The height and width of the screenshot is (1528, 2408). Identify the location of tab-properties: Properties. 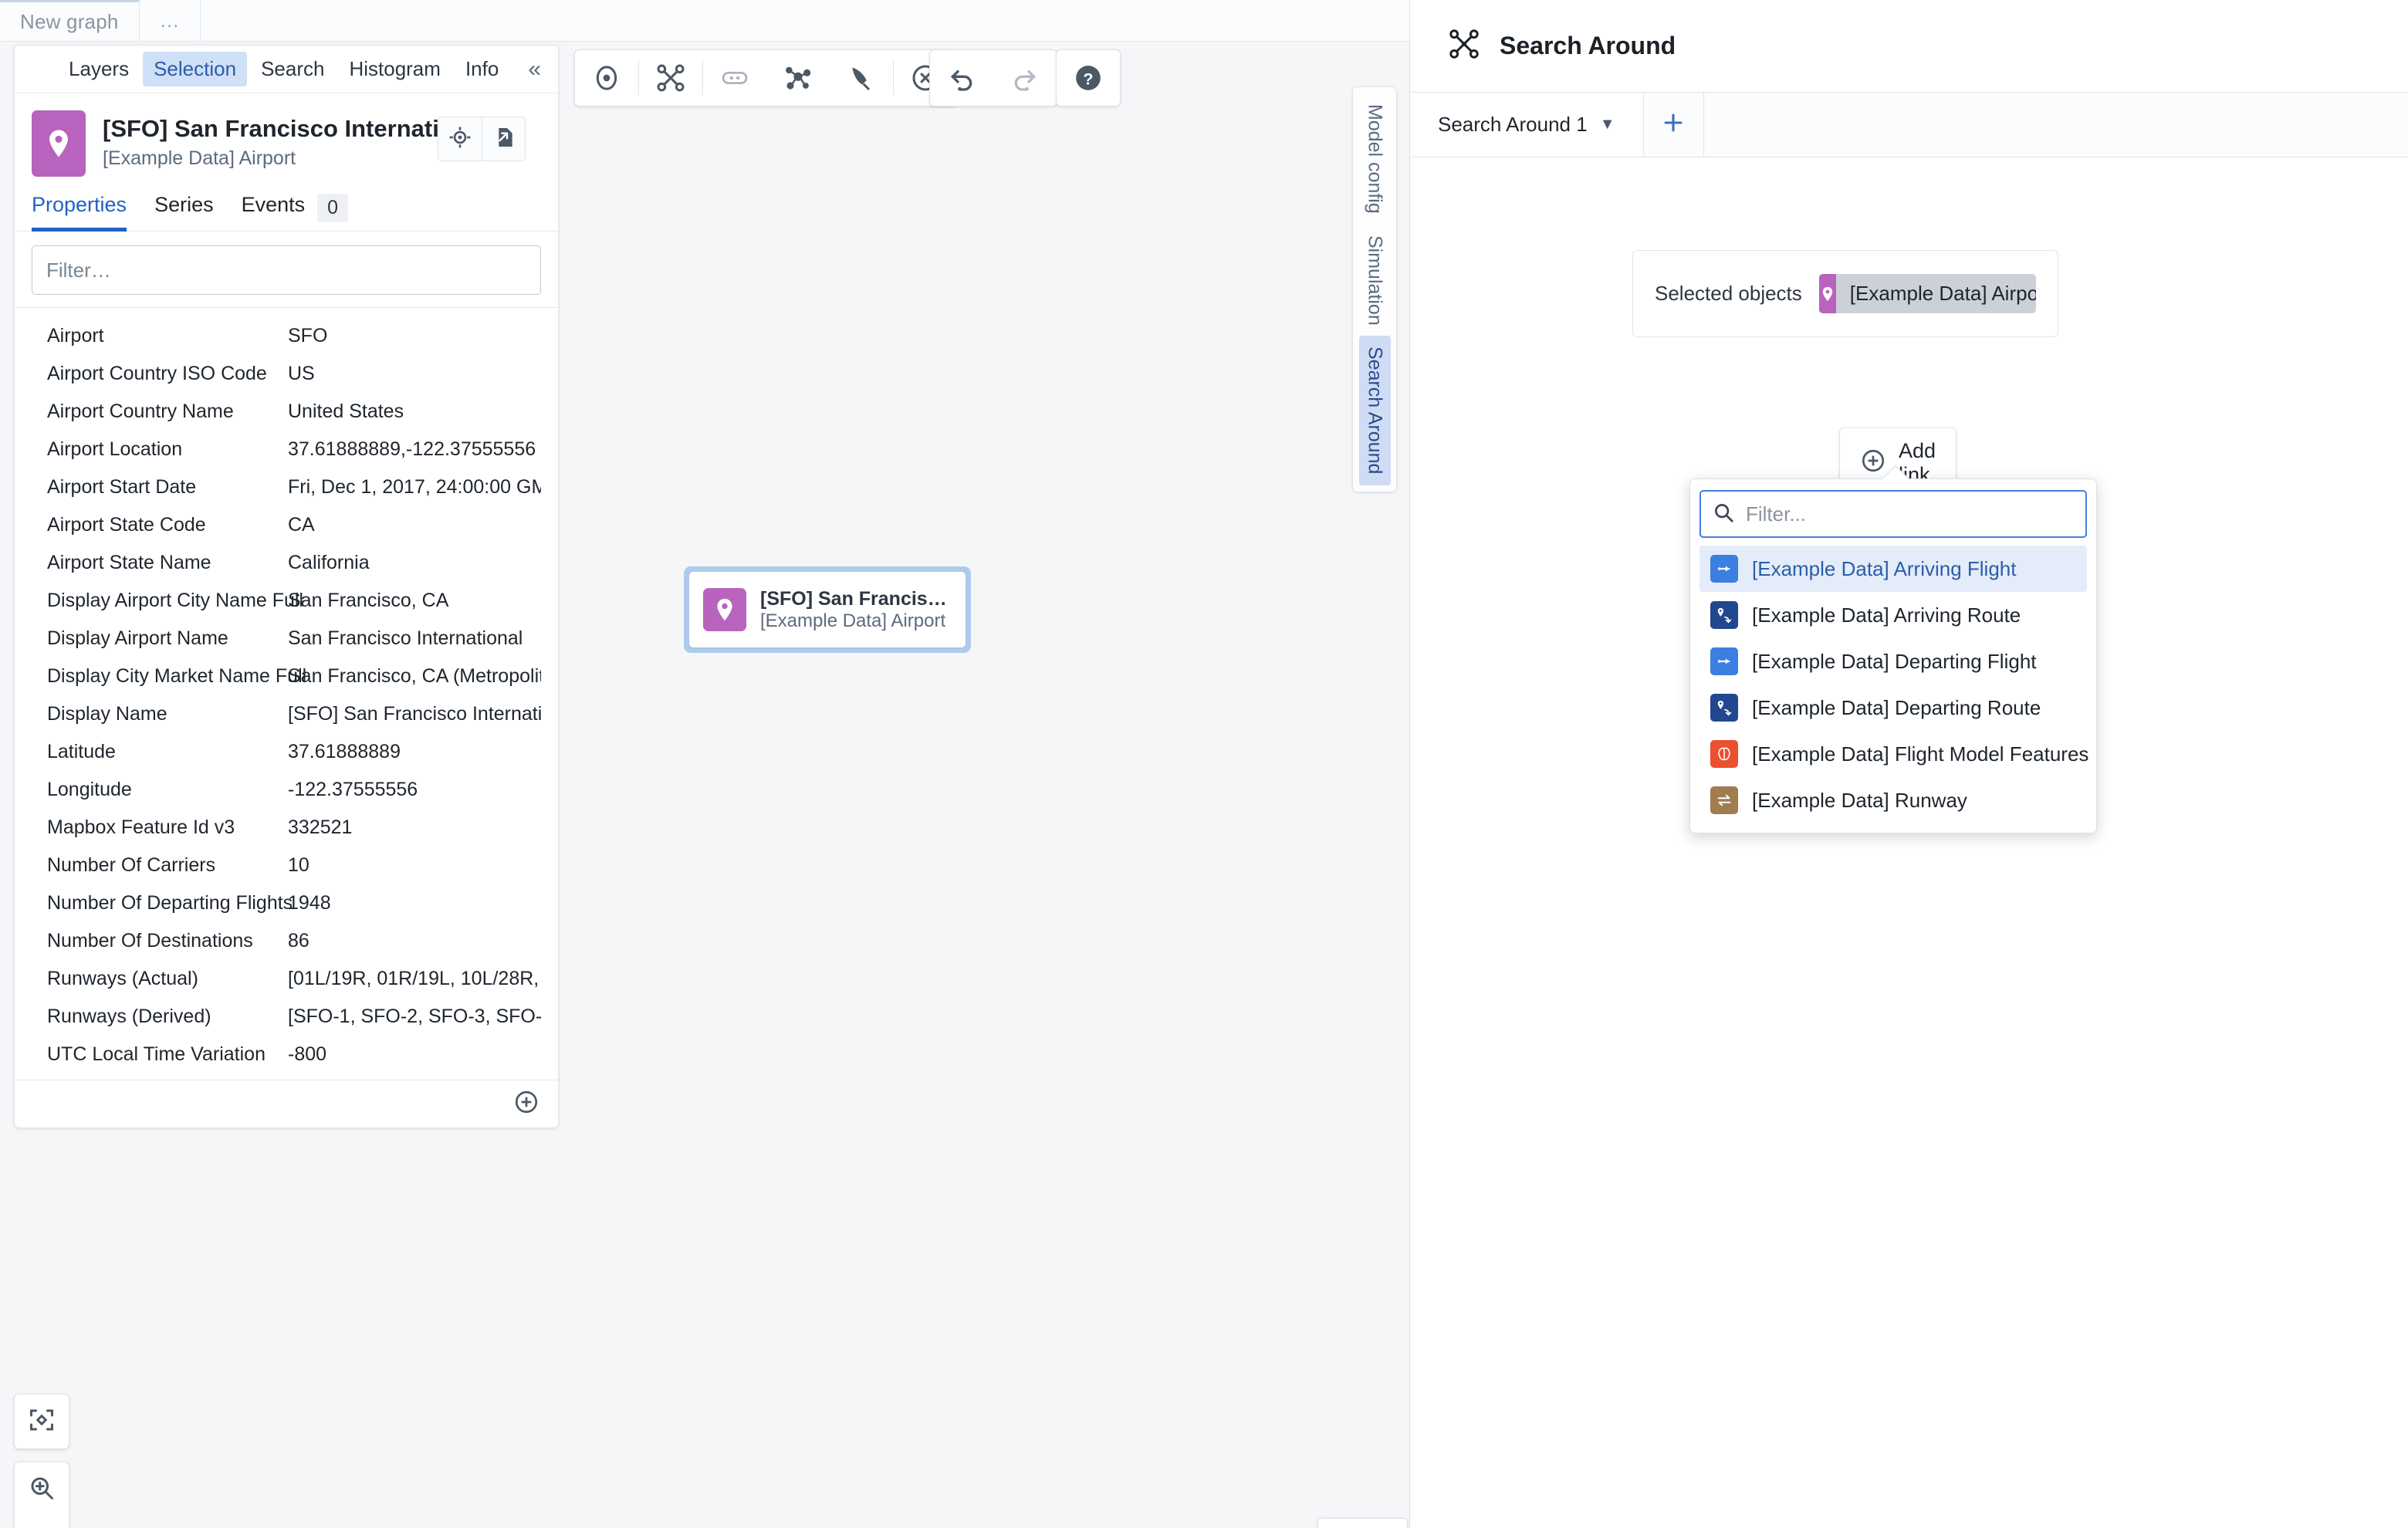
(79, 208).